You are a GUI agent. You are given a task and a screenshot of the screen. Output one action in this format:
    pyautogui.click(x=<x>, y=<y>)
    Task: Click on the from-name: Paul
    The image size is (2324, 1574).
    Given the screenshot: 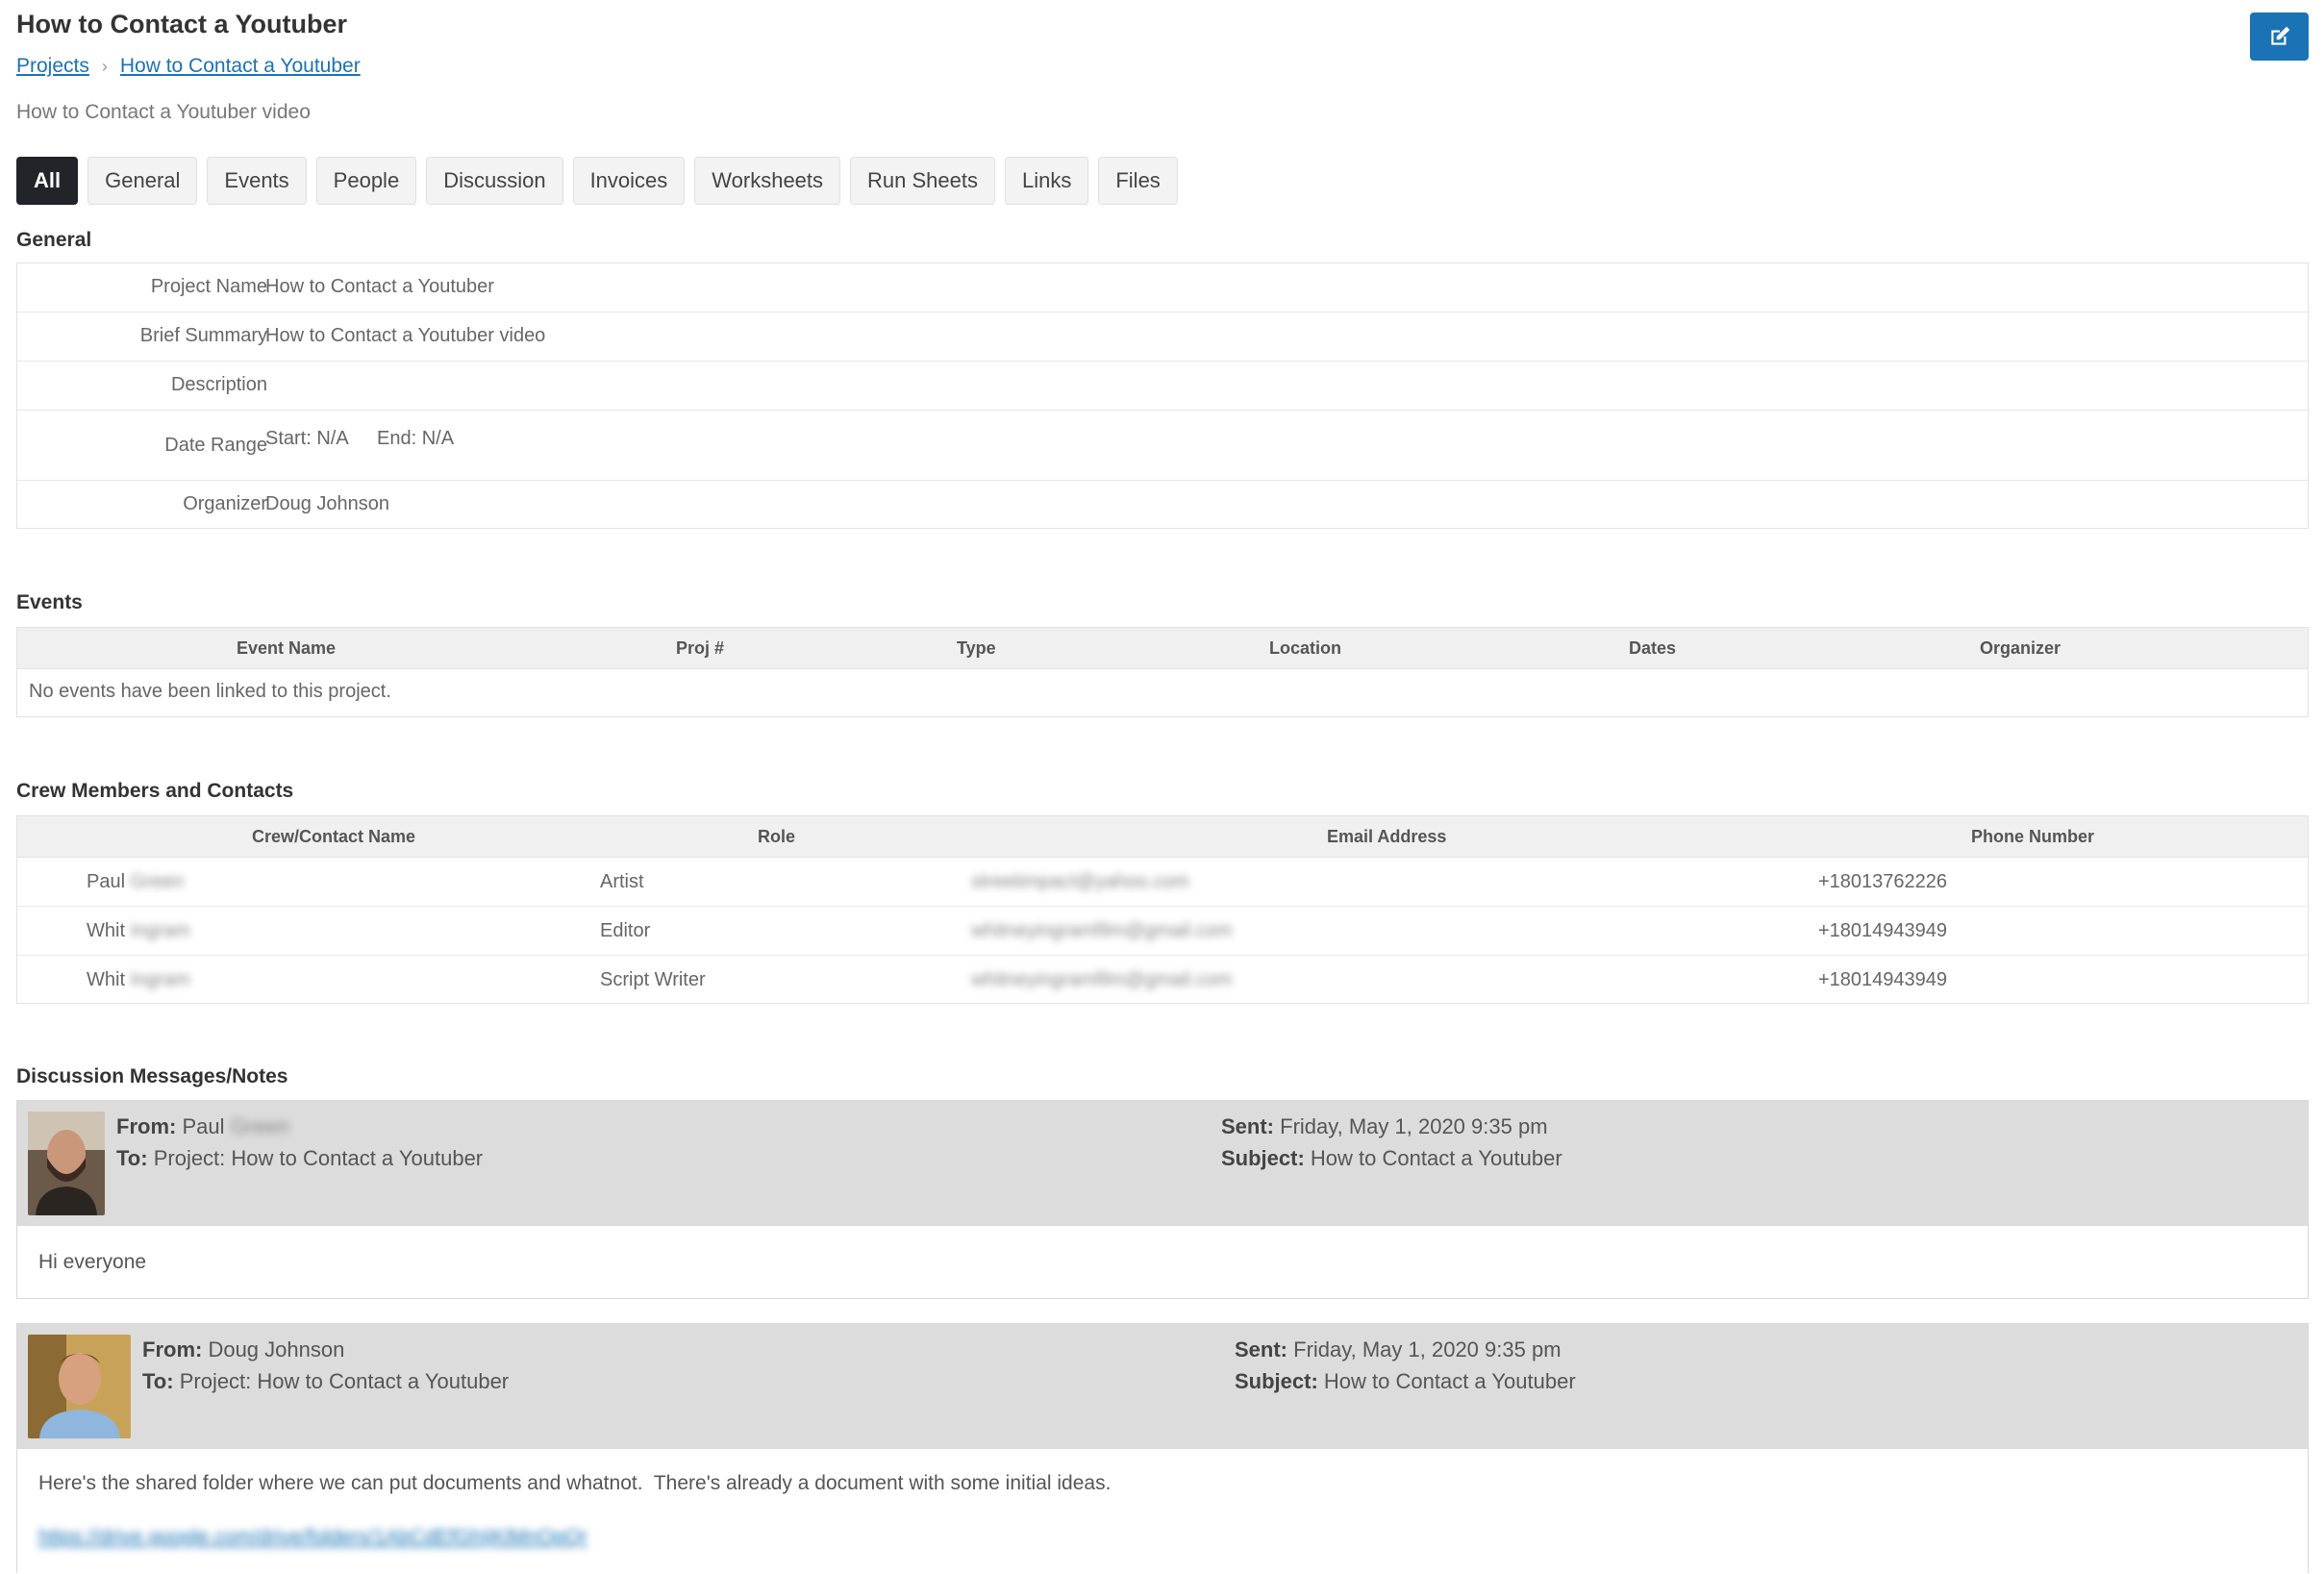 What is the action you would take?
    pyautogui.click(x=203, y=1126)
    